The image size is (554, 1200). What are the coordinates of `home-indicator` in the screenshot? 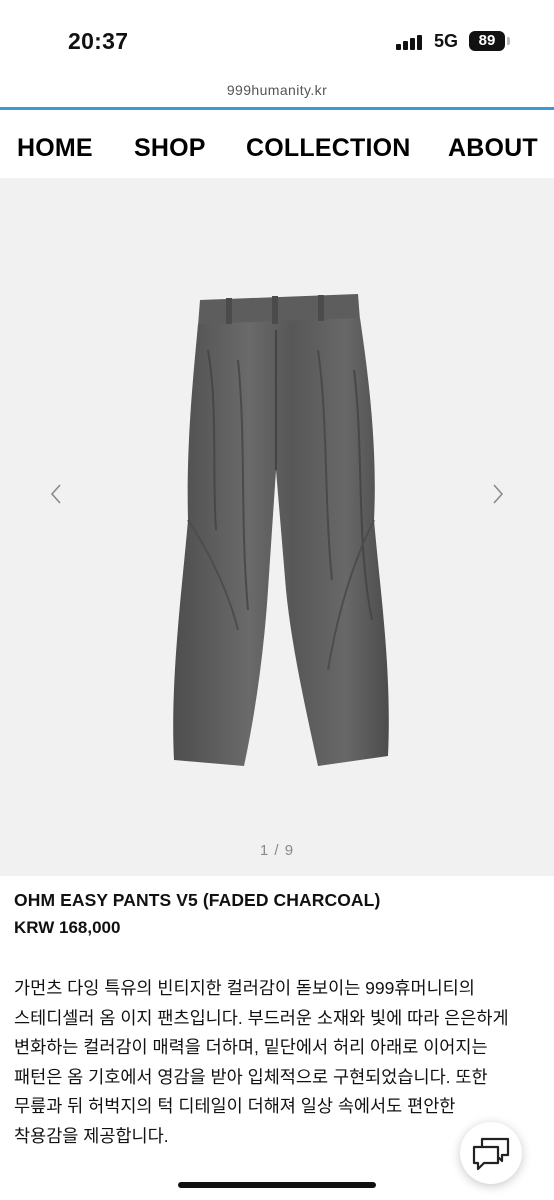 It's located at (277, 1185).